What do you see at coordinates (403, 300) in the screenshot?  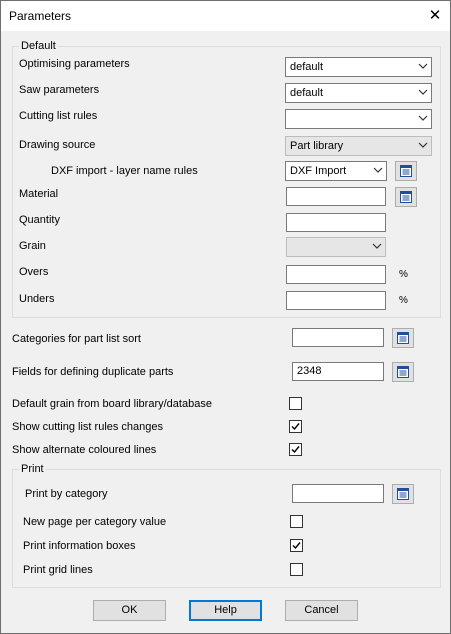 I see `unders-percent-unit: %` at bounding box center [403, 300].